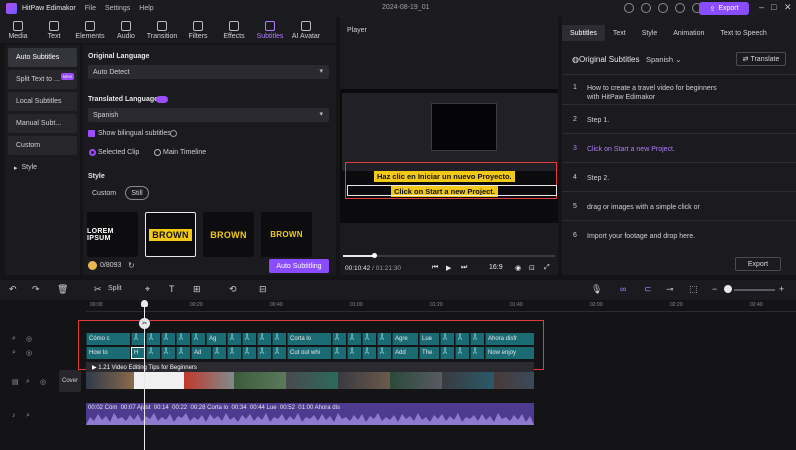 This screenshot has height=450, width=796. What do you see at coordinates (743, 33) in the screenshot?
I see `tab-text-to-speech: Text to Speech` at bounding box center [743, 33].